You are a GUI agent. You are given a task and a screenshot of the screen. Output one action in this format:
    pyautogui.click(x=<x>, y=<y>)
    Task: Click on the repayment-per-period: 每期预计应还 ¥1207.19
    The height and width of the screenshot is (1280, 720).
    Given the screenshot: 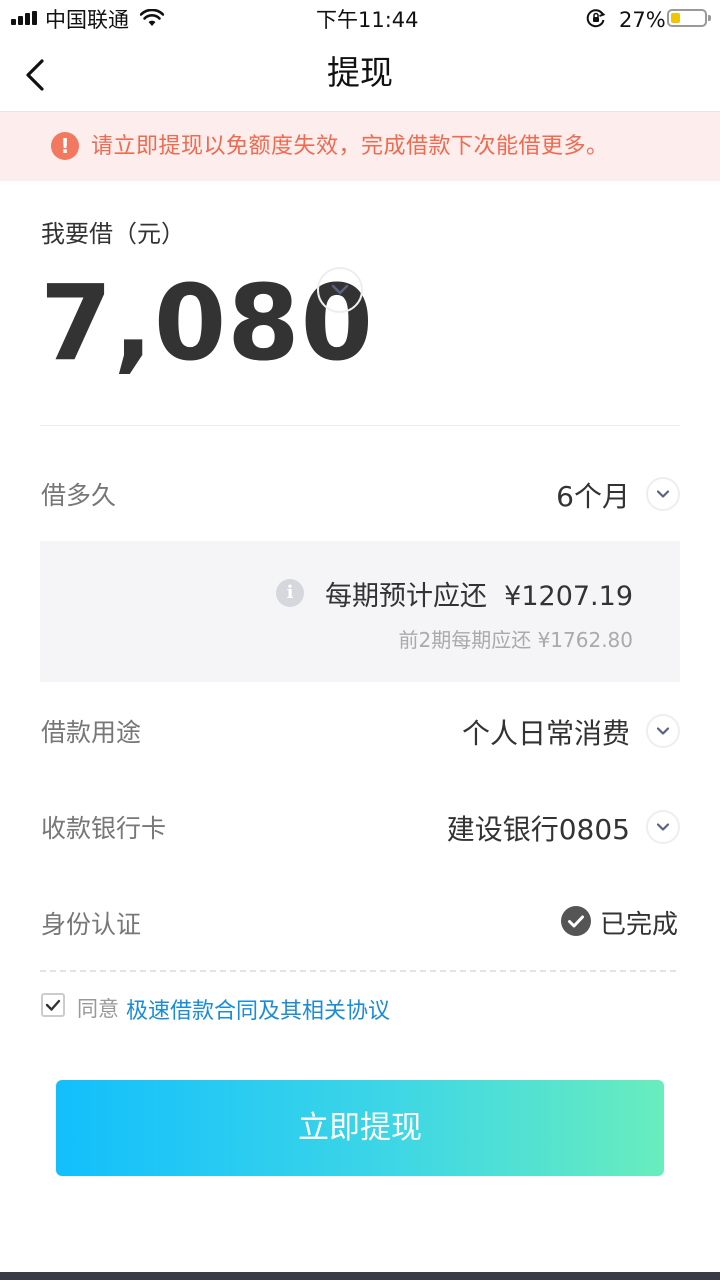 What is the action you would take?
    pyautogui.click(x=479, y=596)
    